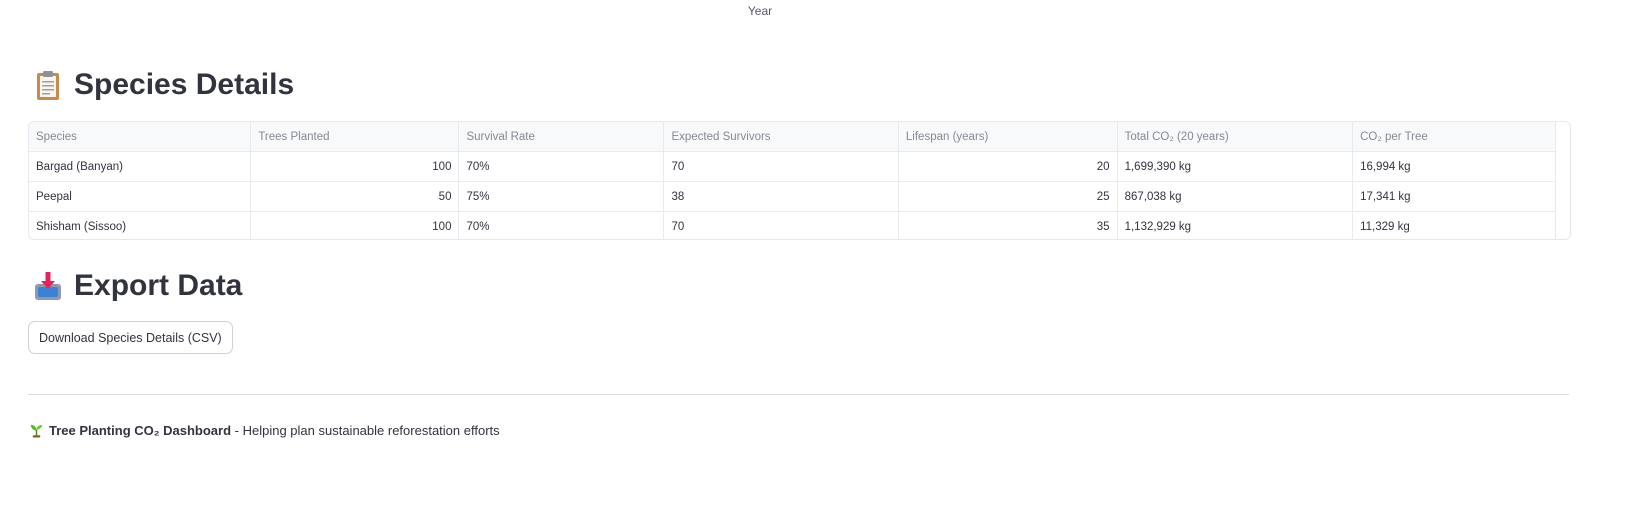 Image resolution: width=1645 pixels, height=514 pixels. I want to click on table-row: Peepal 50 75% 38 25 867,038 kg 17,341 kg, so click(792, 196).